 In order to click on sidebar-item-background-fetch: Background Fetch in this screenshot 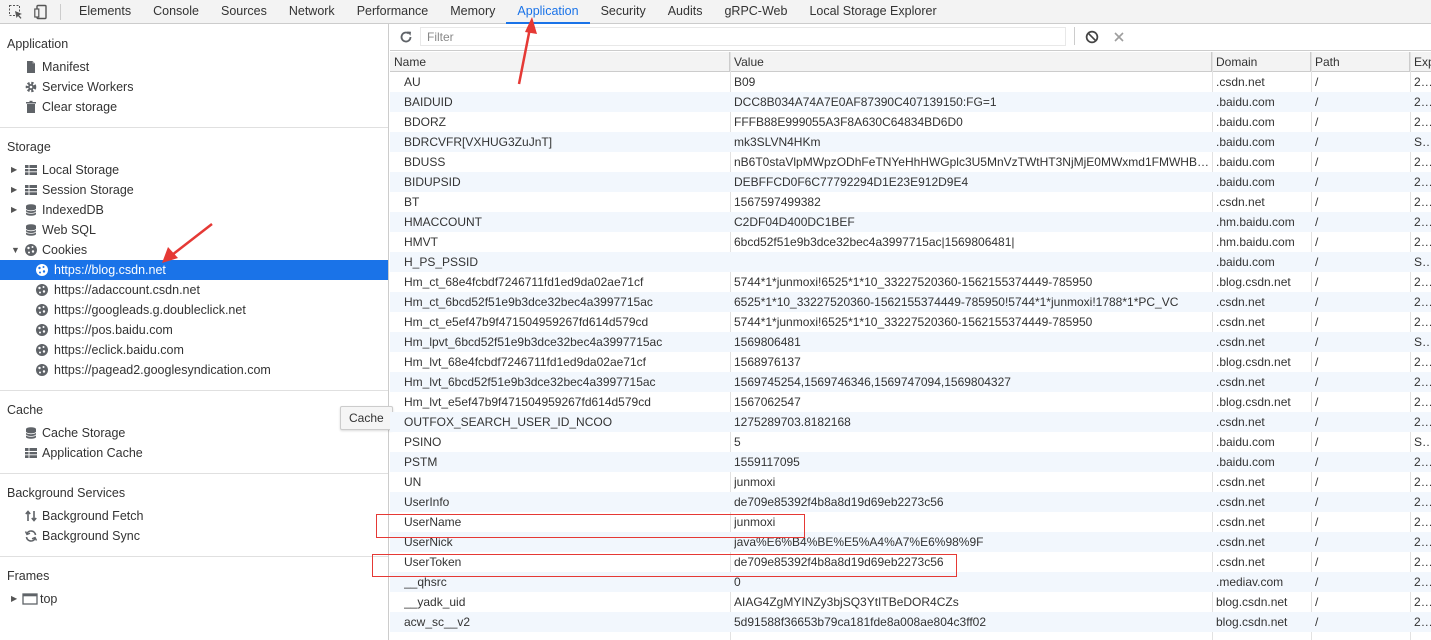, I will do `click(194, 516)`.